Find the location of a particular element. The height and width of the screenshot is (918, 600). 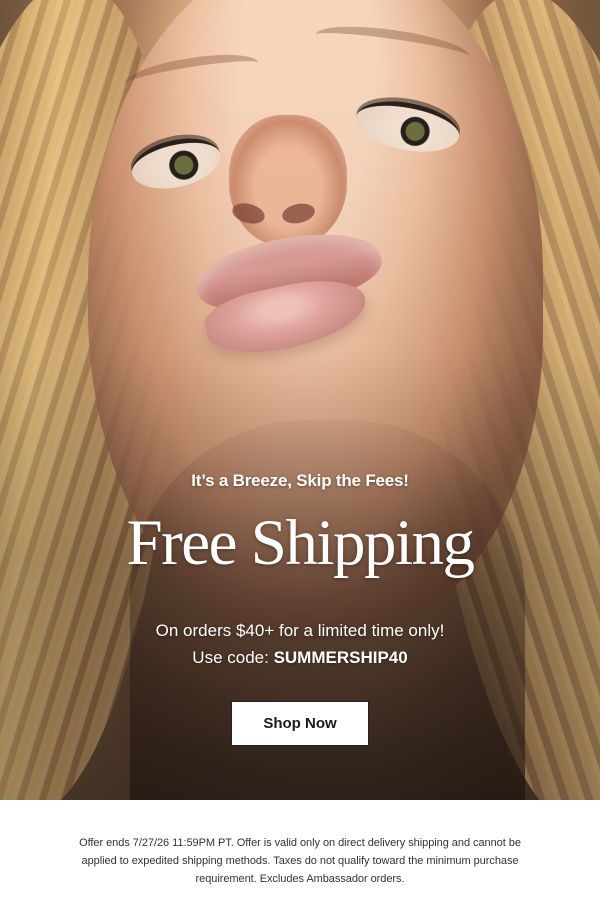

promo-code-line: Use code: SUMMERSHIP40 is located at coordinates (300, 657).